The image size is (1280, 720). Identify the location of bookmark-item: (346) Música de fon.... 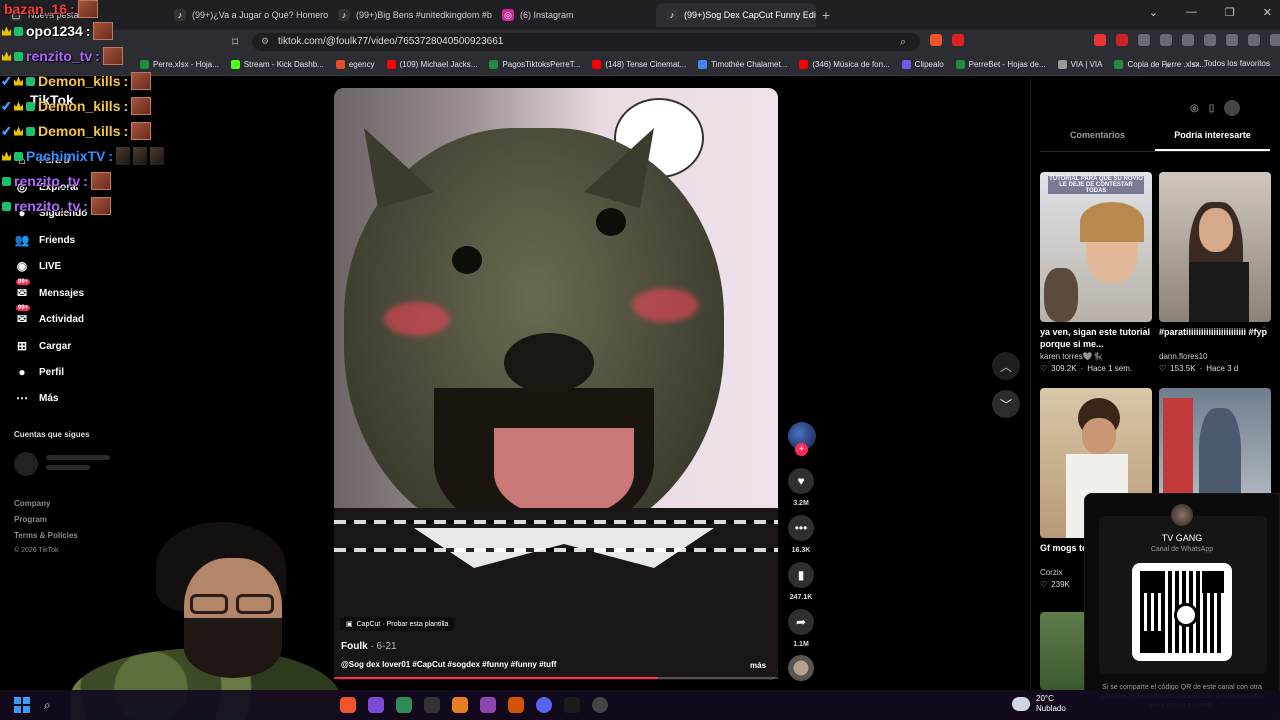
(844, 64).